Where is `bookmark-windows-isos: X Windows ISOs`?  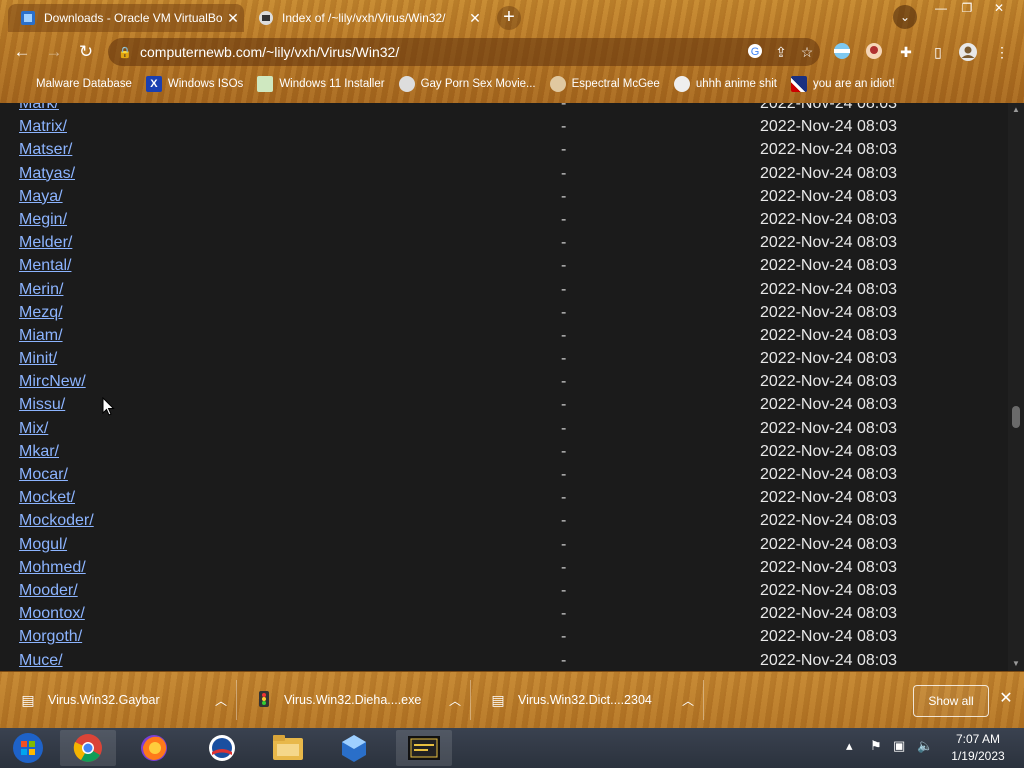 bookmark-windows-isos: X Windows ISOs is located at coordinates (194, 84).